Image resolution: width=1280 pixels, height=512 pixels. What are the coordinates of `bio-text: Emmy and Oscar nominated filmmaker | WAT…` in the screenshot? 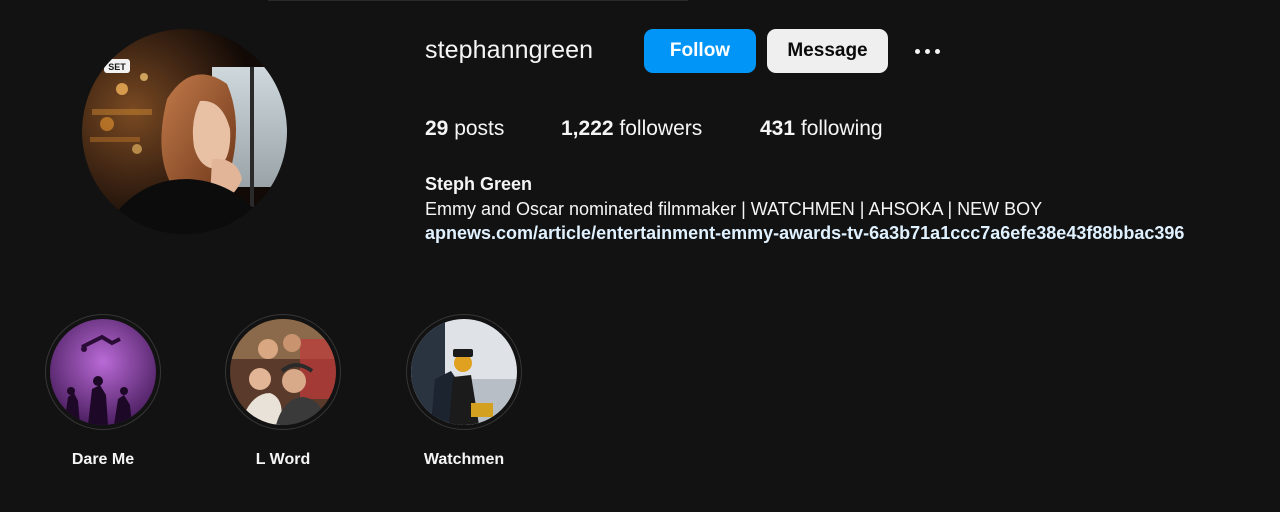 It's located at (734, 209).